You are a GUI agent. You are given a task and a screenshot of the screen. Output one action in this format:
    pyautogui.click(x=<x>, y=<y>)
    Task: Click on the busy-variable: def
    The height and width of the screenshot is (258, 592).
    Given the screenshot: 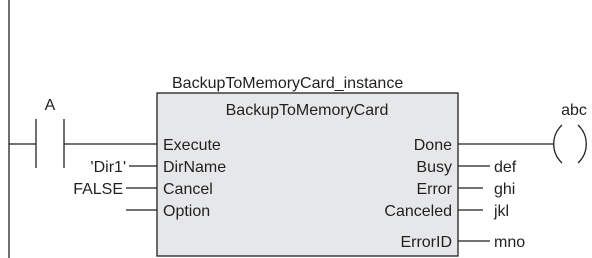 What is the action you would take?
    pyautogui.click(x=505, y=167)
    